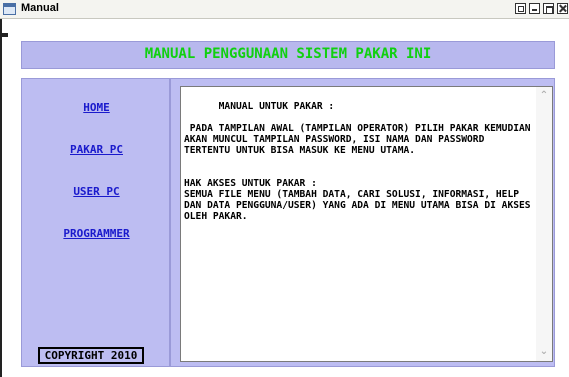 The height and width of the screenshot is (377, 569). What do you see at coordinates (96, 233) in the screenshot?
I see `nav-link-programmer: PROGRAMMER` at bounding box center [96, 233].